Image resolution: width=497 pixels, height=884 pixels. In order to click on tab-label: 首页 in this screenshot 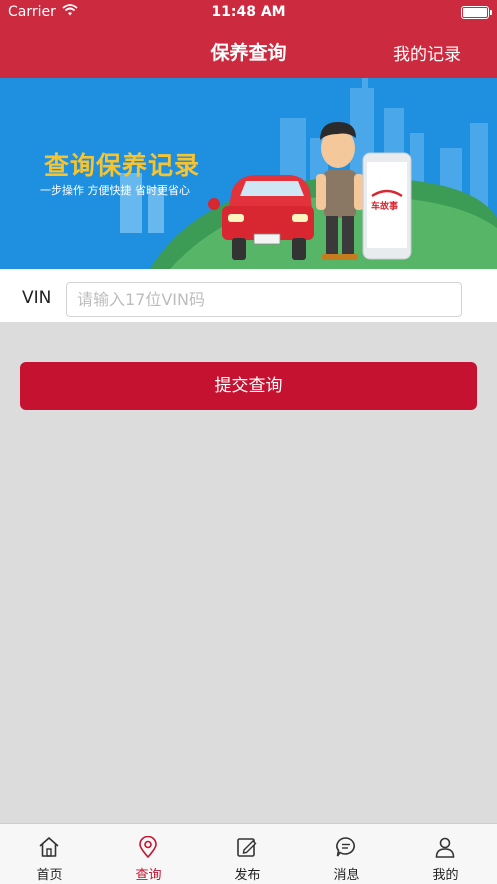, I will do `click(49, 875)`.